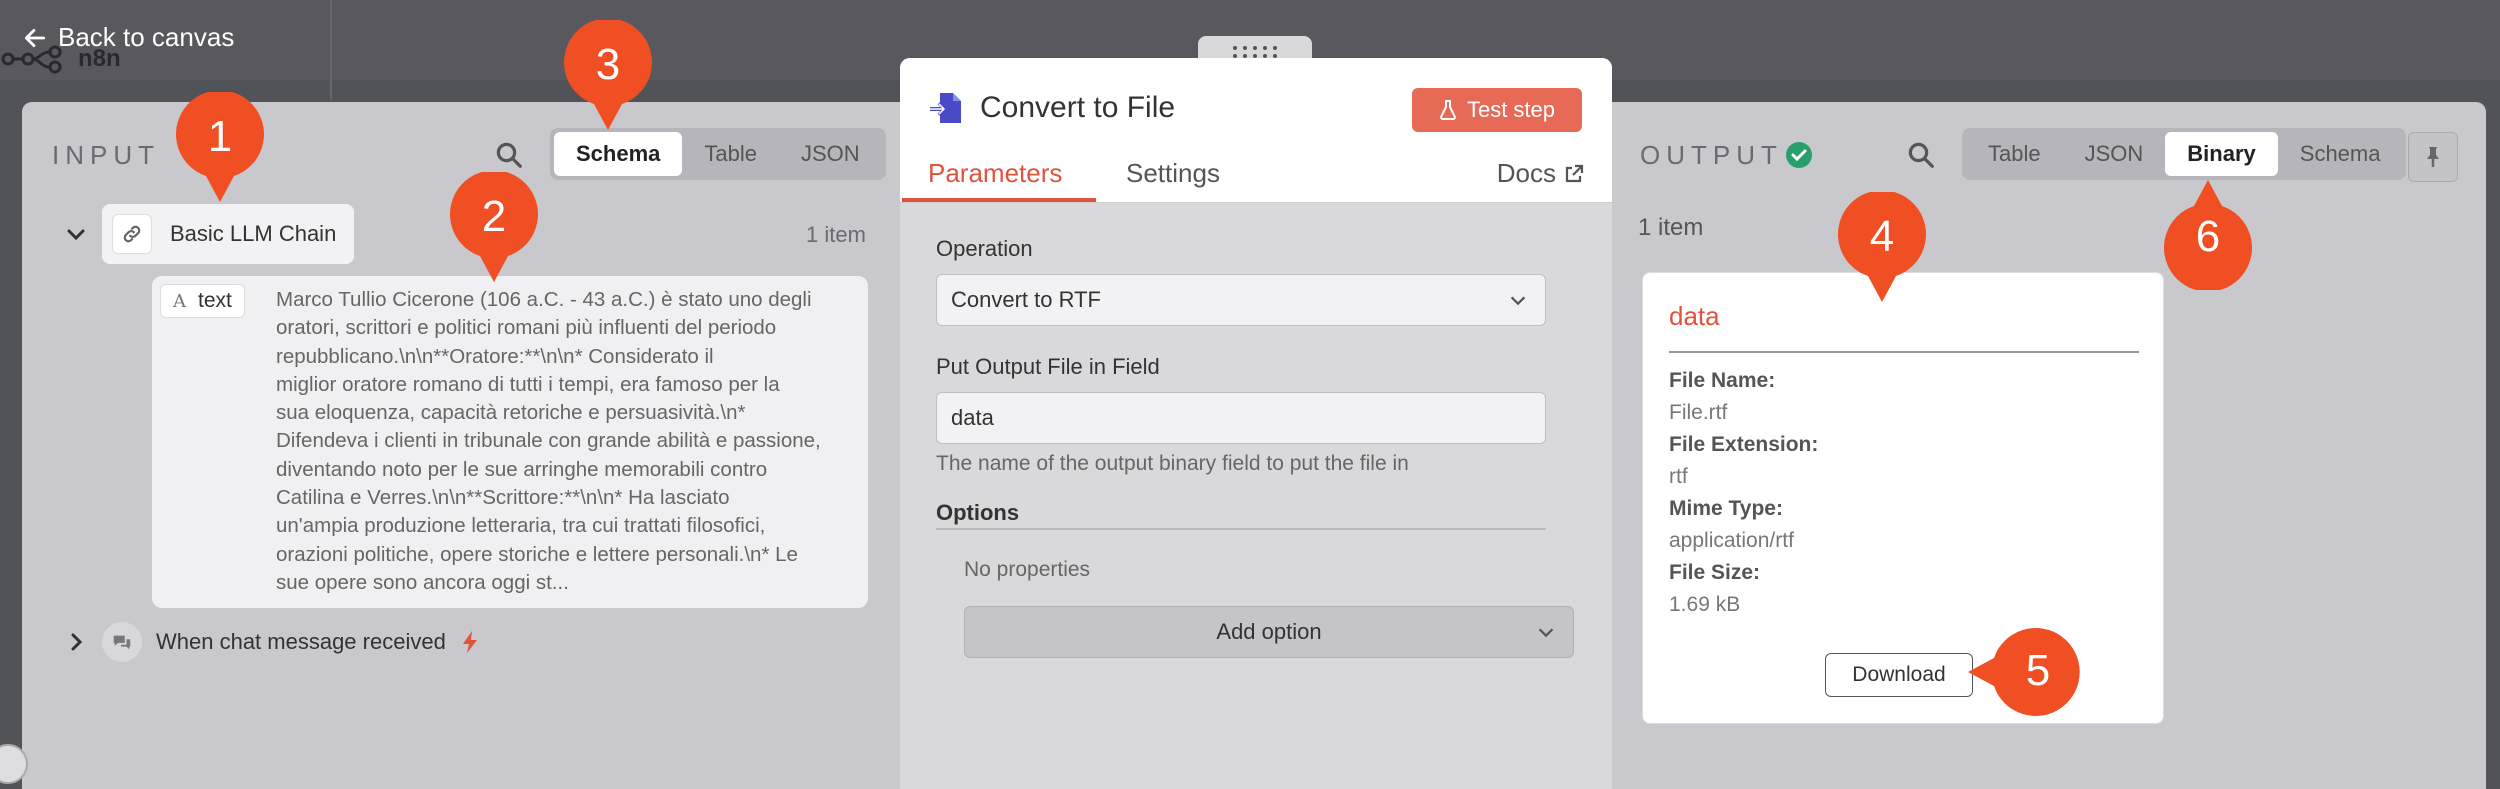 The image size is (2500, 789). I want to click on lightning-icon, so click(469, 642).